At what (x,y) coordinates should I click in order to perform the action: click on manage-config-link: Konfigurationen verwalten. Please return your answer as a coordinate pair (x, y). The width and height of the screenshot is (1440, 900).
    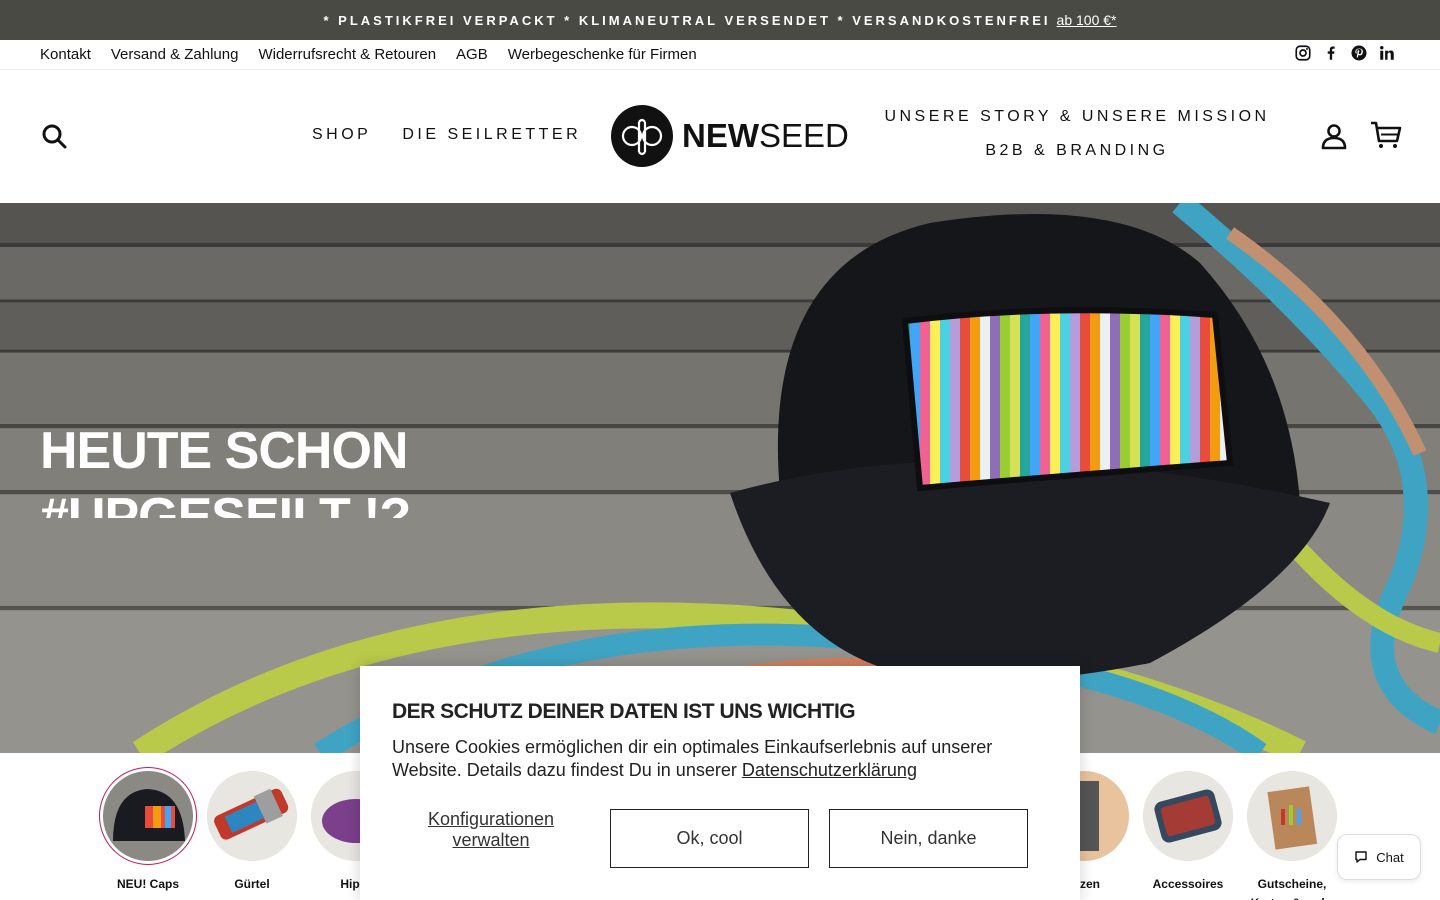
    Looking at the image, I should click on (491, 830).